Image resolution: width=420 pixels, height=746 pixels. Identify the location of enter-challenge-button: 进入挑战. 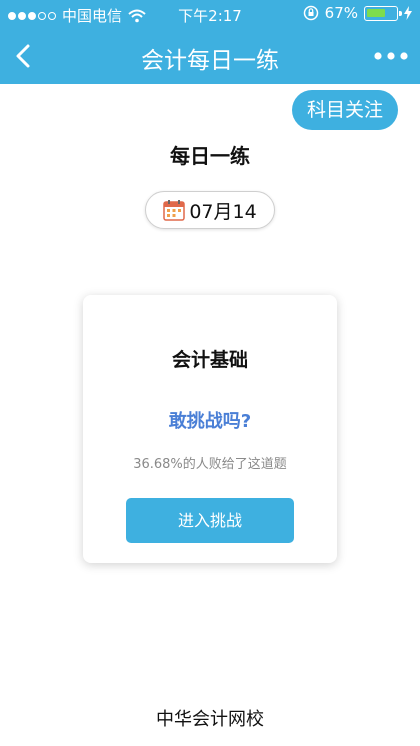
(210, 520).